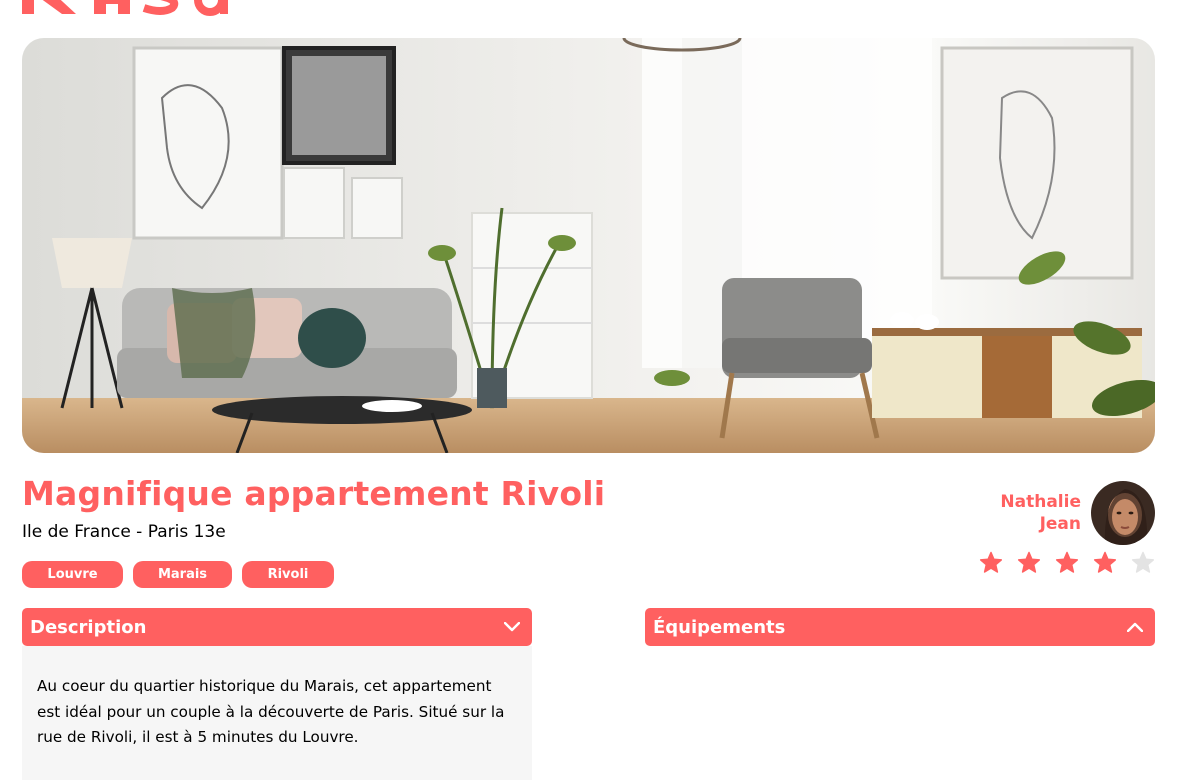  What do you see at coordinates (1123, 513) in the screenshot?
I see `host-avatar` at bounding box center [1123, 513].